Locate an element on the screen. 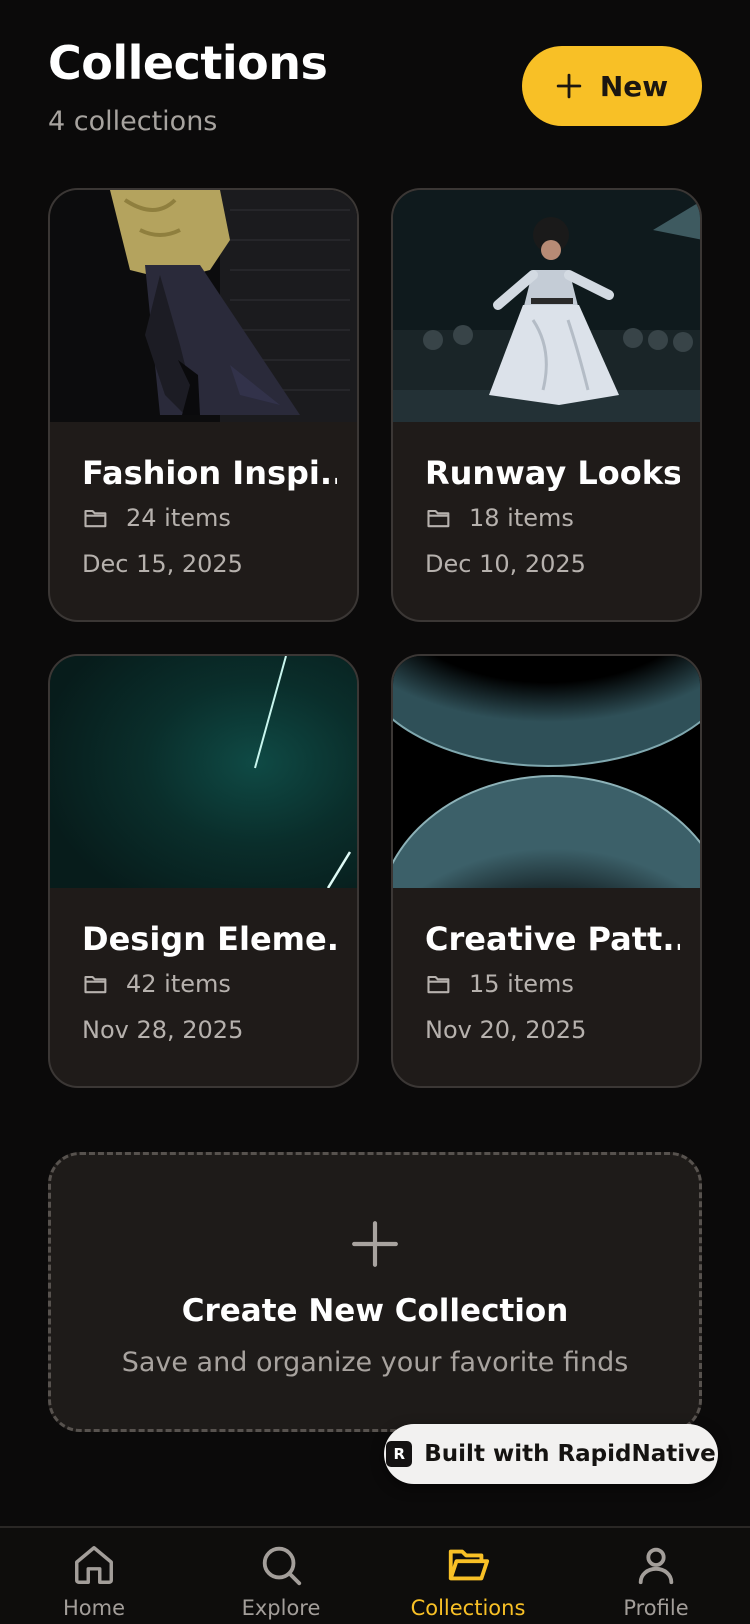 This screenshot has height=1624, width=750. rapidnative-logo-icon: R is located at coordinates (399, 1454).